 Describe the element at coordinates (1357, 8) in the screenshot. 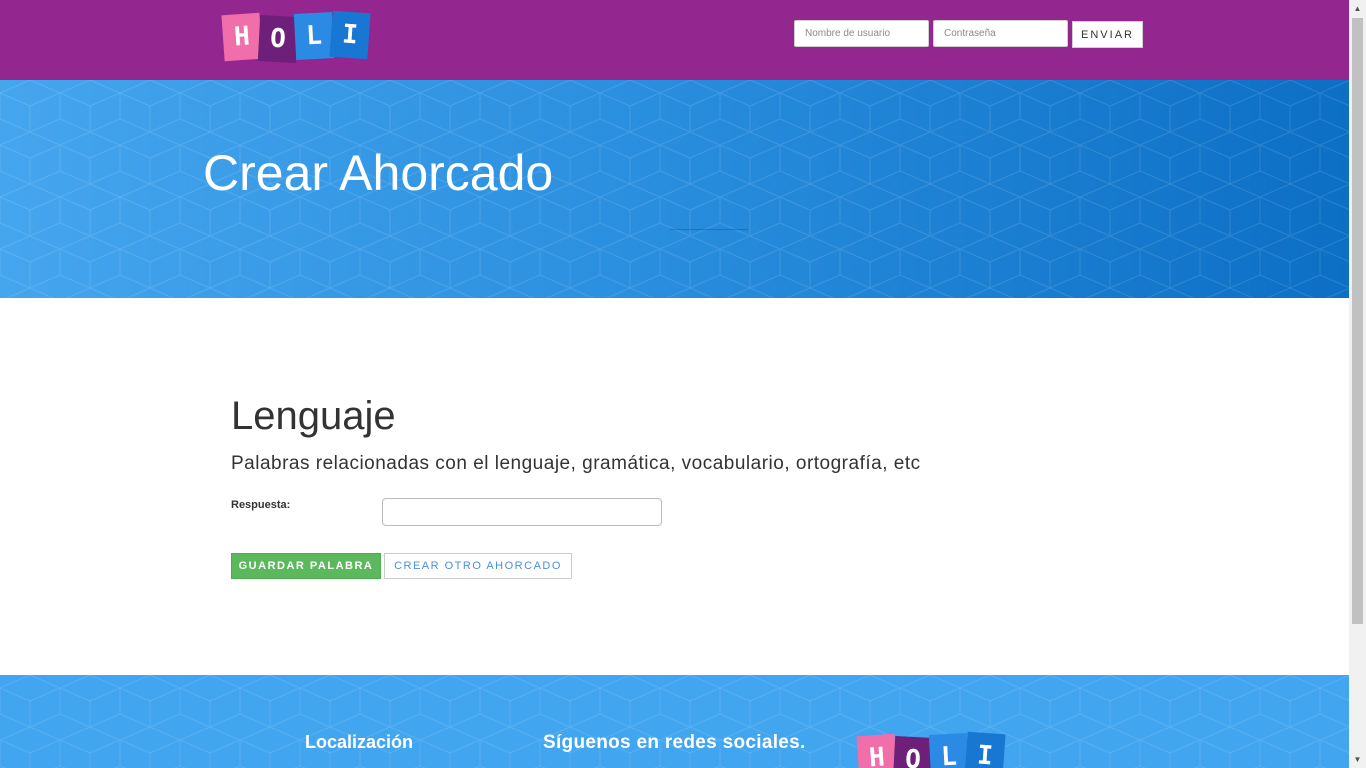

I see `triangle-up-icon: ▲` at that location.